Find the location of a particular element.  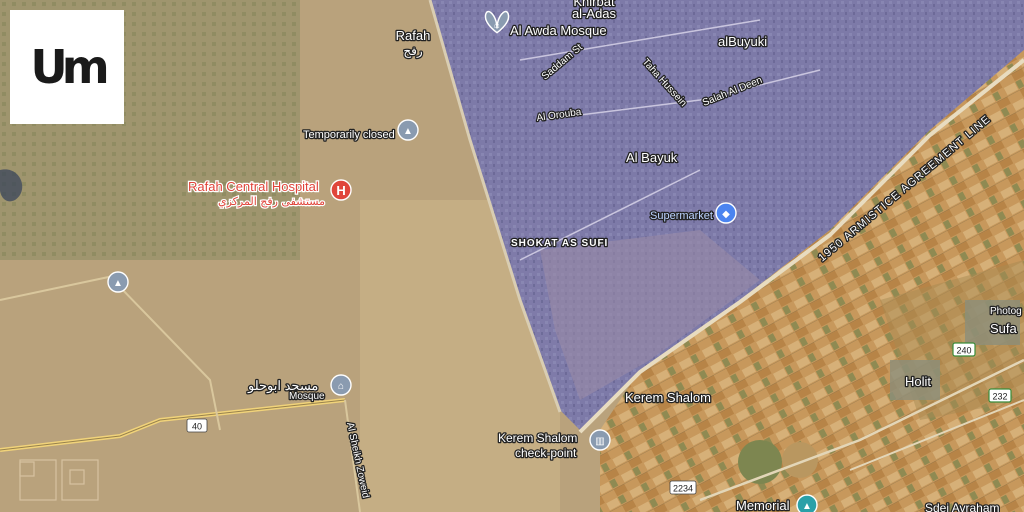

route-2234-shield: 2234 is located at coordinates (683, 487).